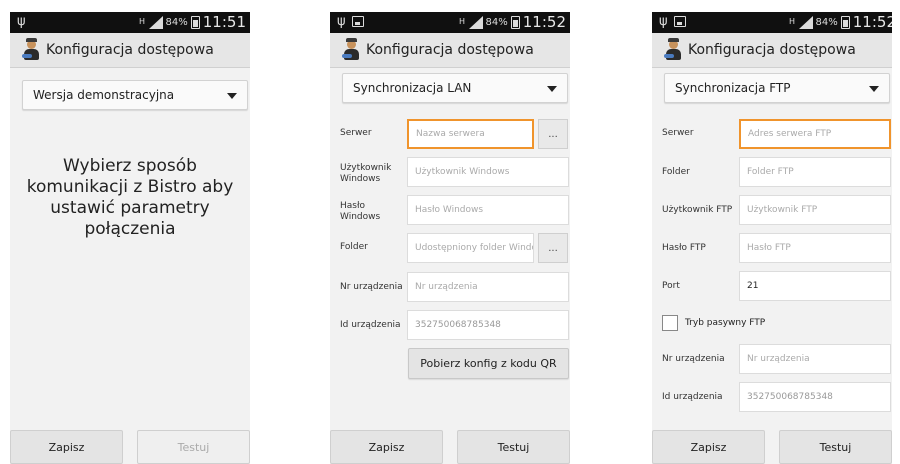 This screenshot has width=900, height=464. Describe the element at coordinates (815, 286) in the screenshot. I see `port-input: 21` at that location.